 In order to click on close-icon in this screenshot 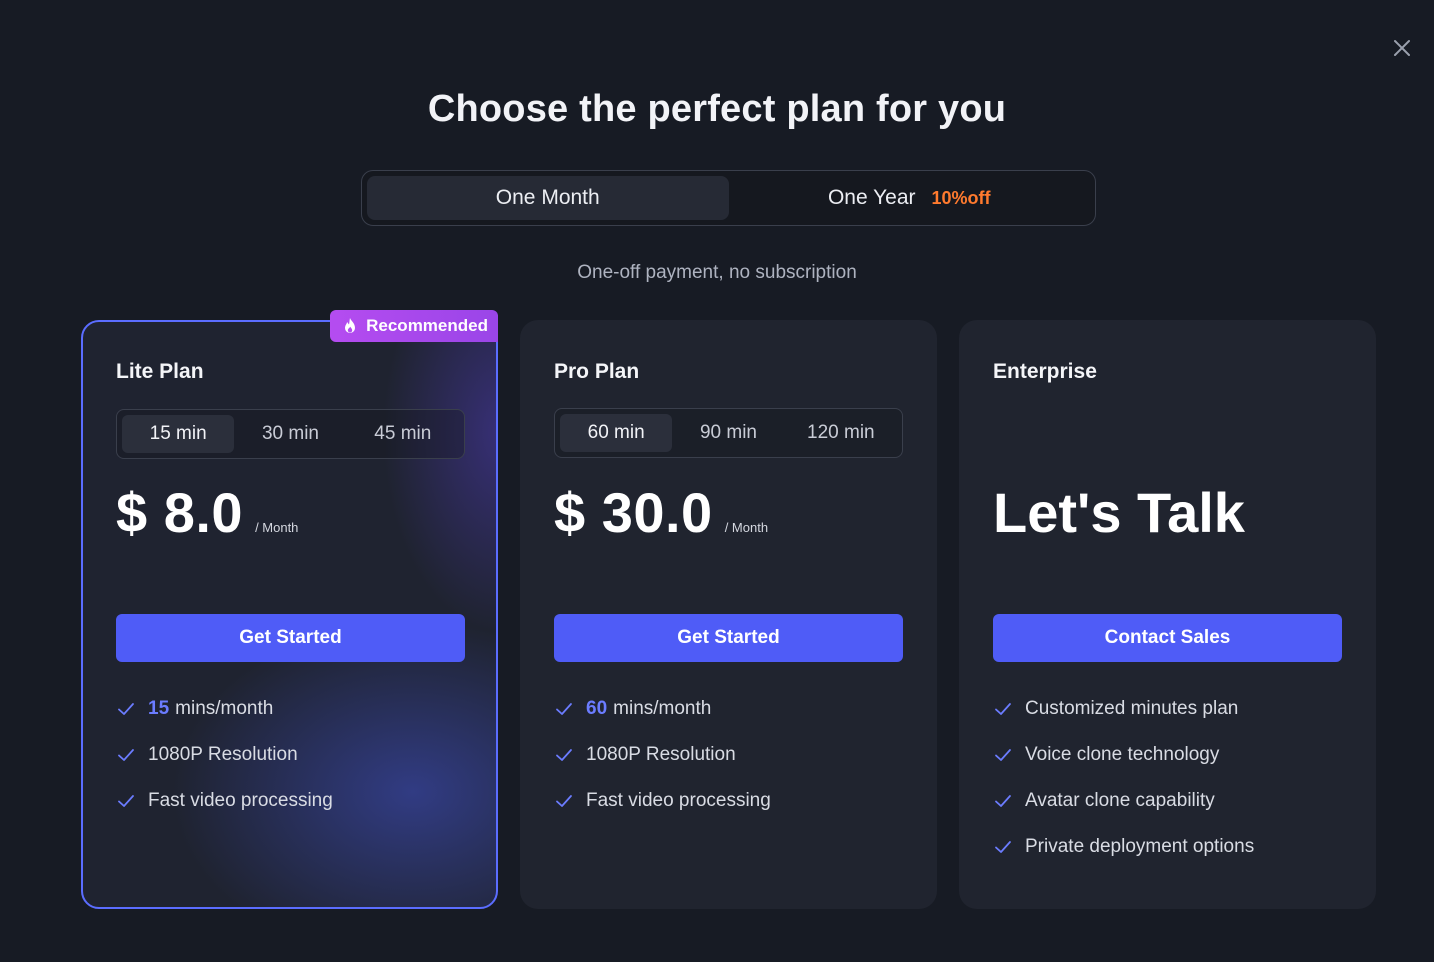, I will do `click(1402, 48)`.